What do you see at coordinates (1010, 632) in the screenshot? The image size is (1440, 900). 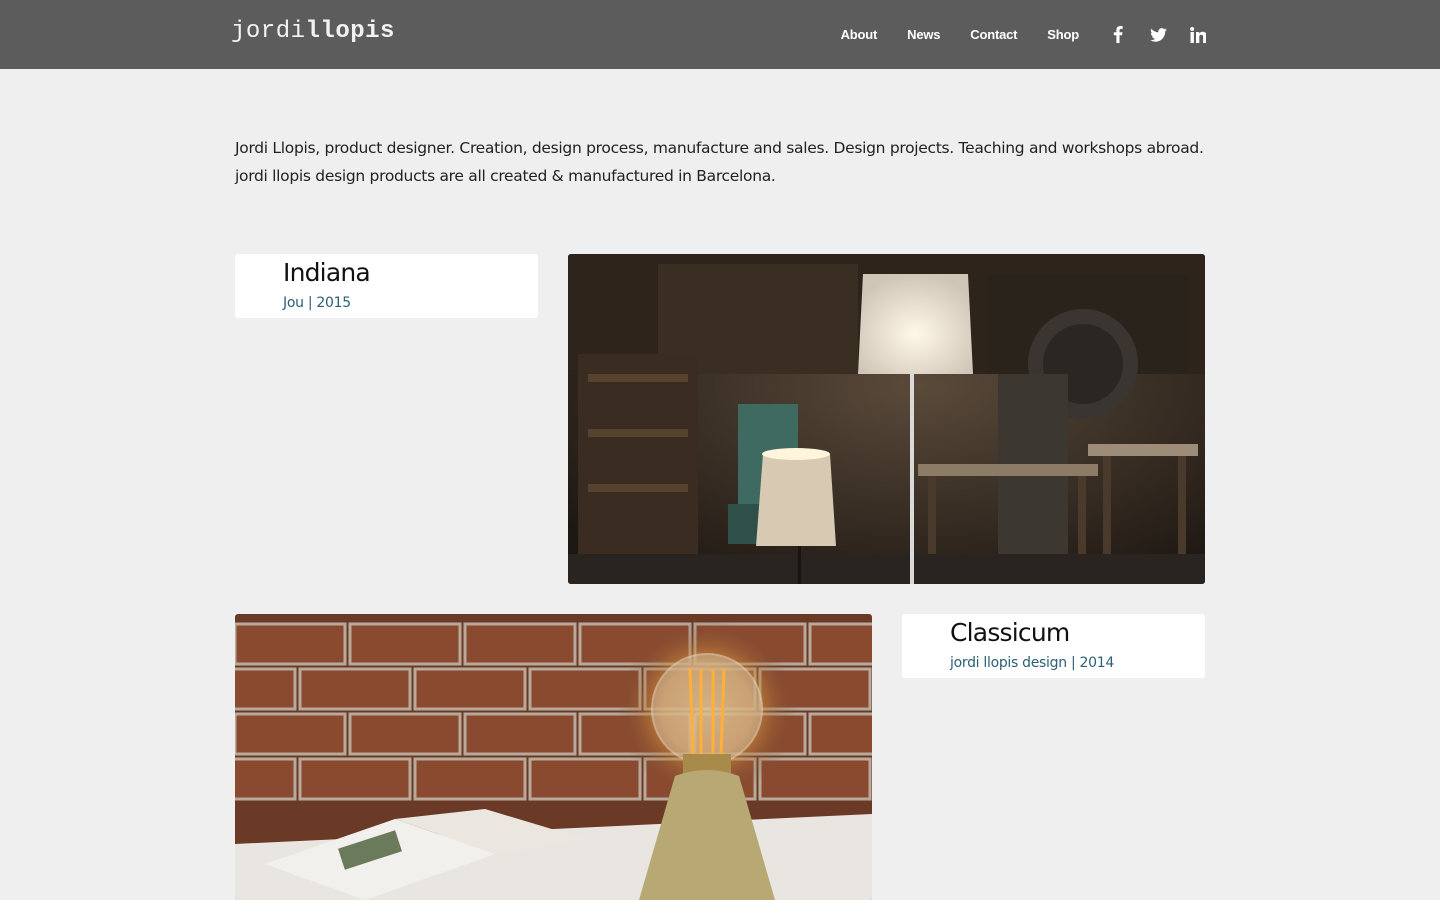 I see `project-title: Classicum` at bounding box center [1010, 632].